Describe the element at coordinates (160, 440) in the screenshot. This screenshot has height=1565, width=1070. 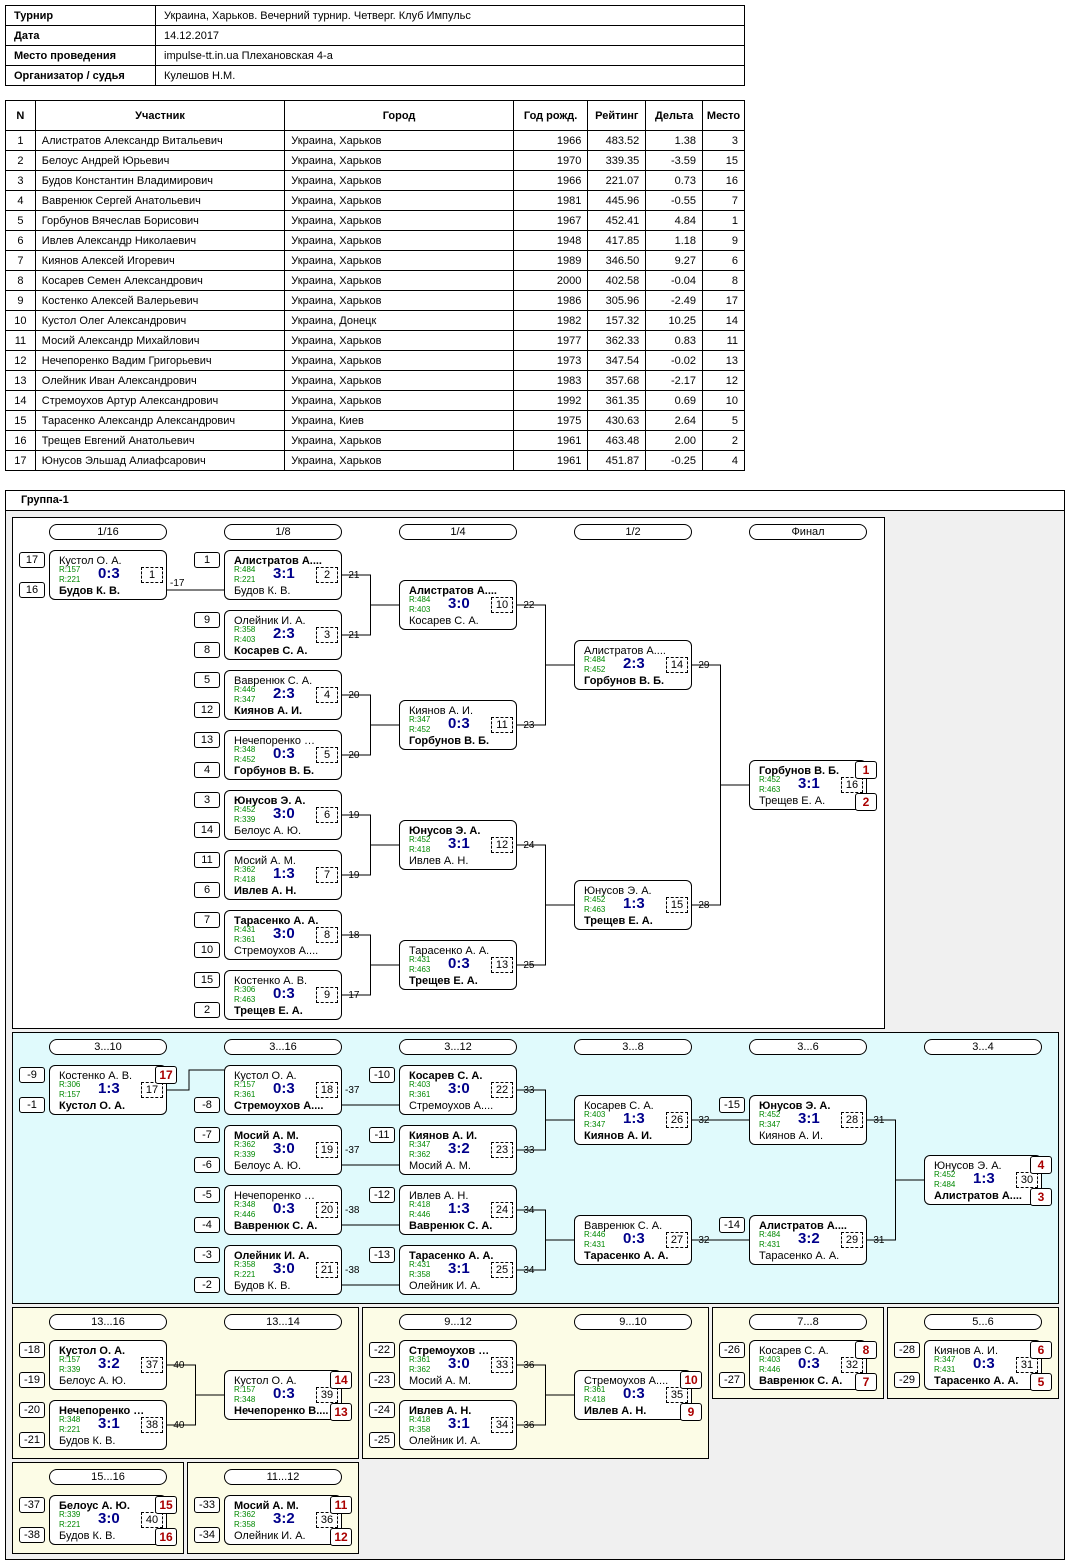
I see `table-cell: Трещев Евгений Анатольевич` at that location.